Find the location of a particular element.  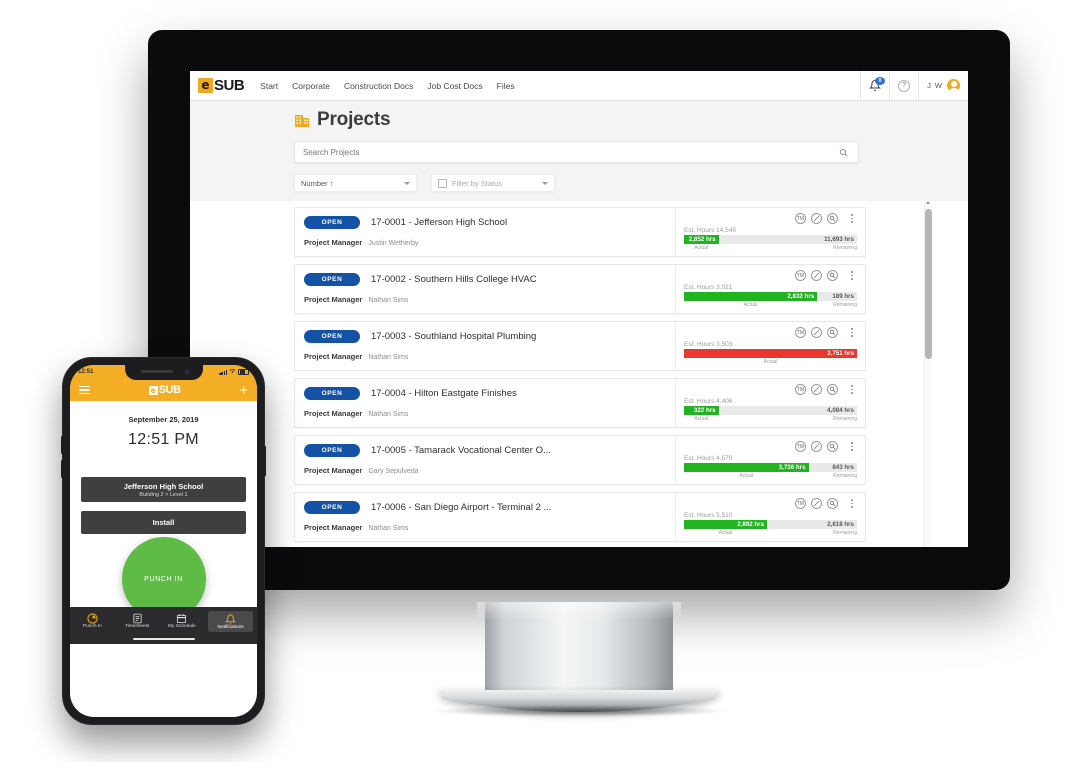

search-bar is located at coordinates (576, 152).